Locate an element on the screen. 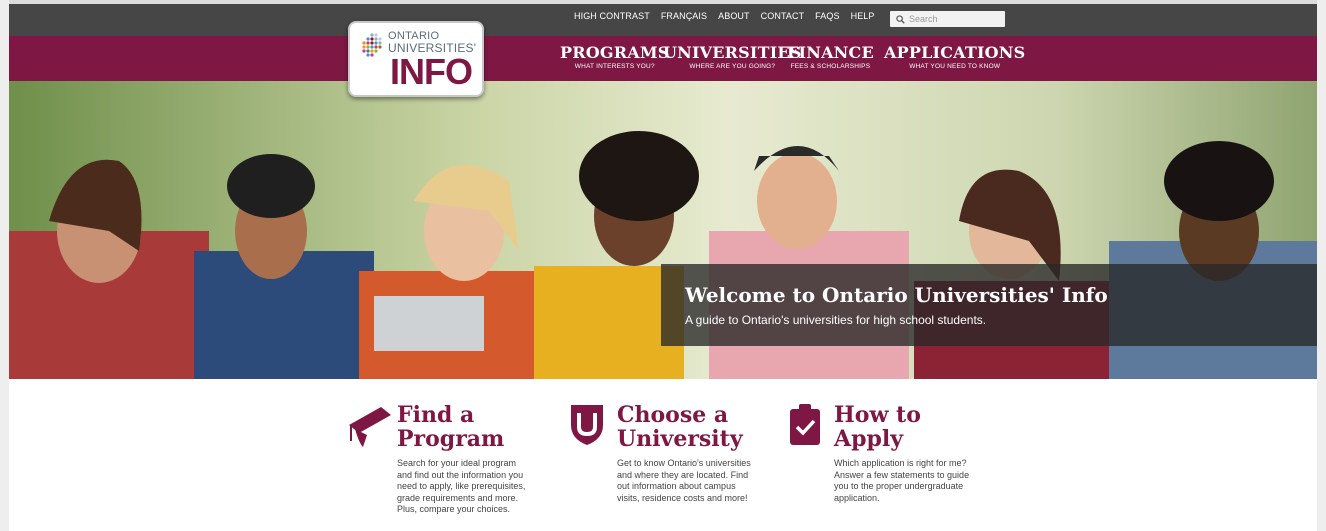  nav-applications-subtitle: WHAT YOU NEED TO KNOW is located at coordinates (955, 66).